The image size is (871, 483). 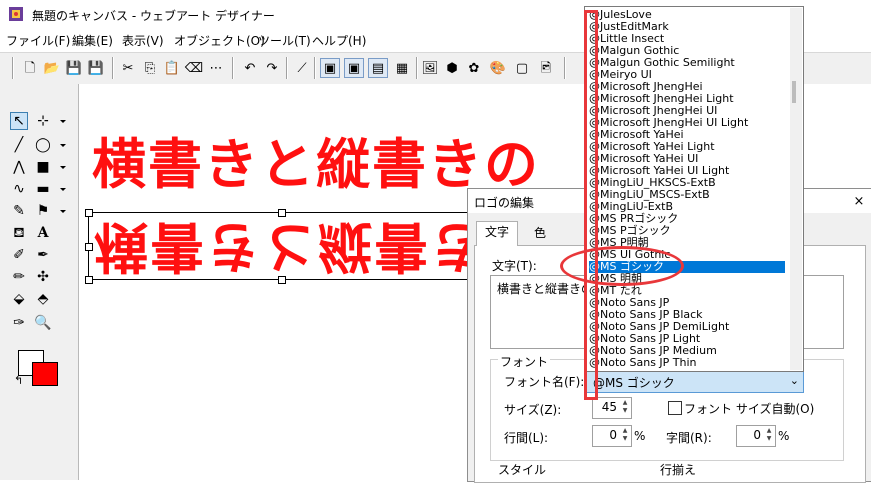 What do you see at coordinates (794, 92) in the screenshot?
I see `scrollbar-thumb` at bounding box center [794, 92].